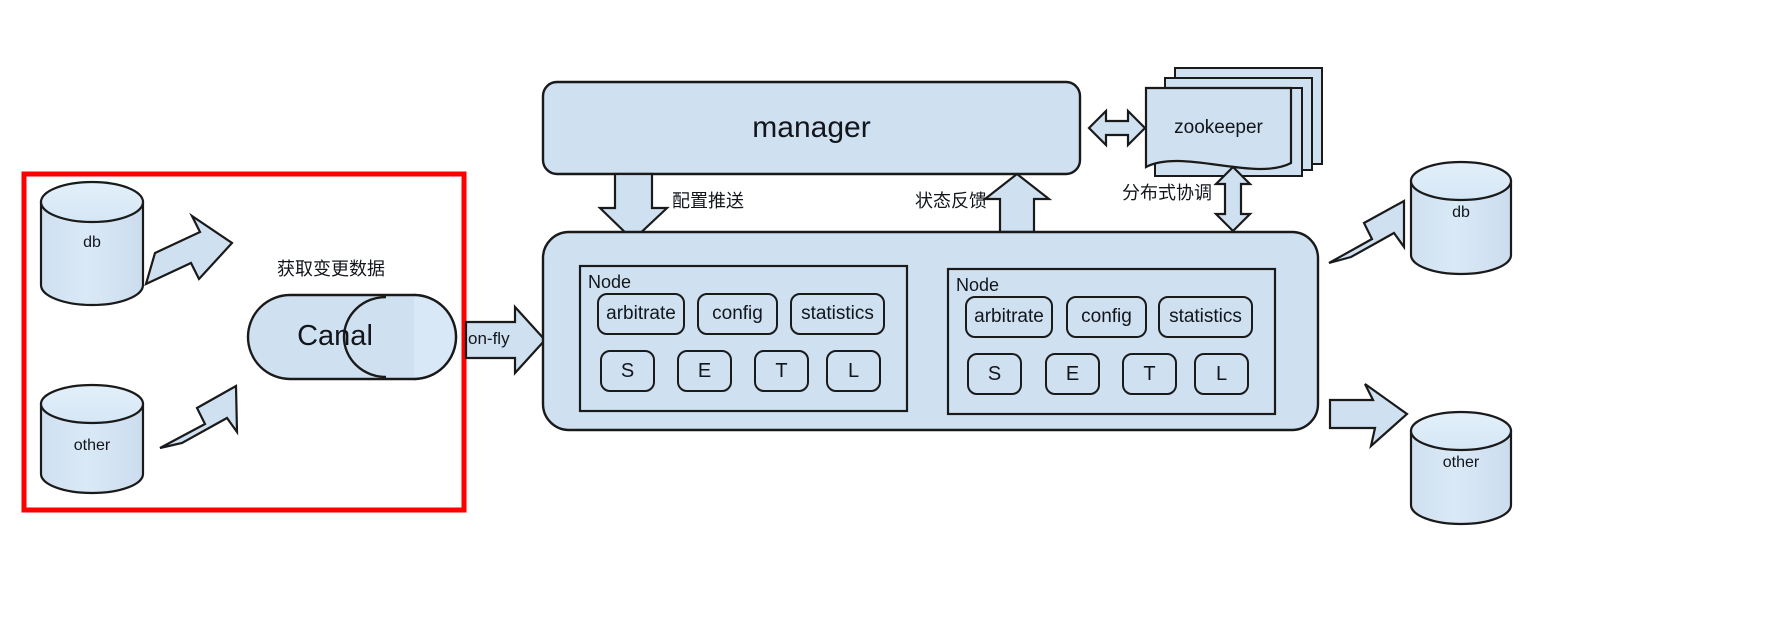  I want to click on canal-label: Canal, so click(335, 336).